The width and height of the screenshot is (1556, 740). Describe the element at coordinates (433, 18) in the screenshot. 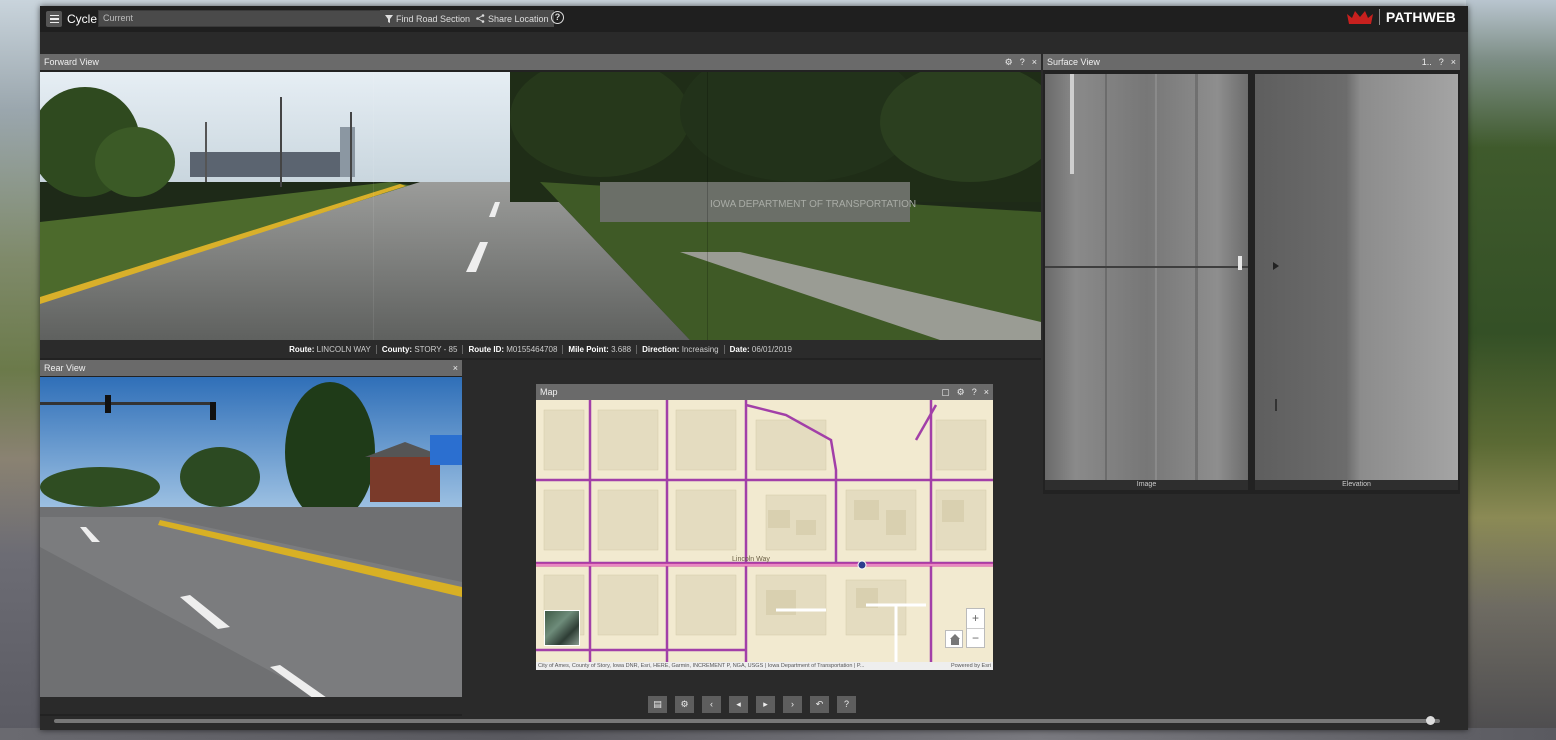

I see `find-road-section-label: Find Road Section` at that location.